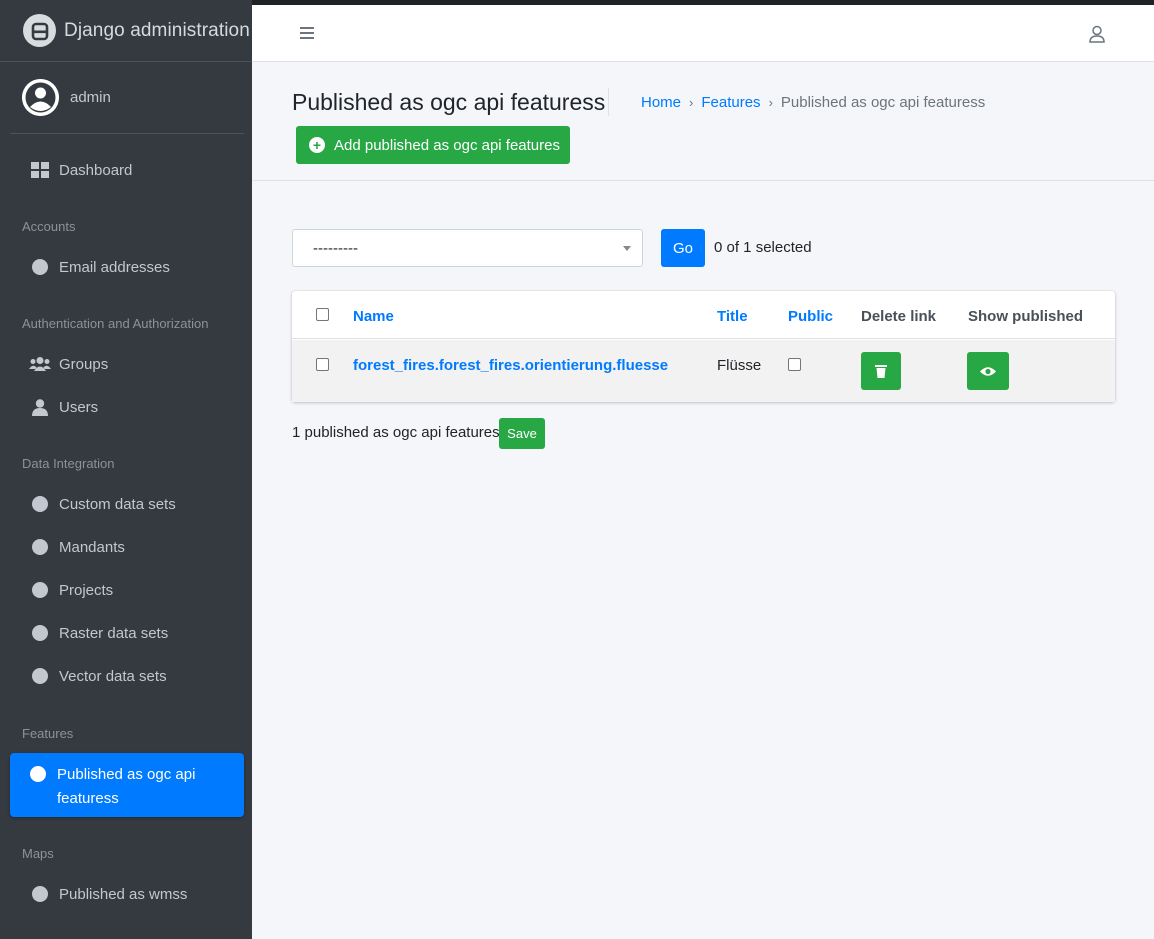 The image size is (1154, 939). What do you see at coordinates (322, 364) in the screenshot?
I see `row-select-checkbox` at bounding box center [322, 364].